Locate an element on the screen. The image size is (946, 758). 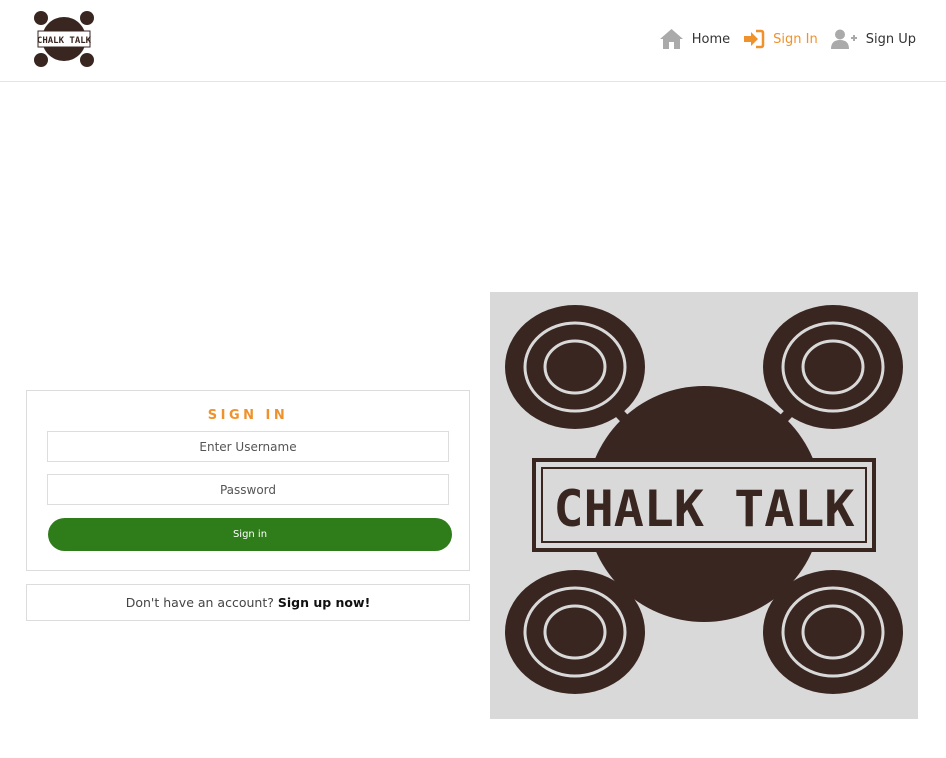
nav-signin-link: Sign In is located at coordinates (780, 39).